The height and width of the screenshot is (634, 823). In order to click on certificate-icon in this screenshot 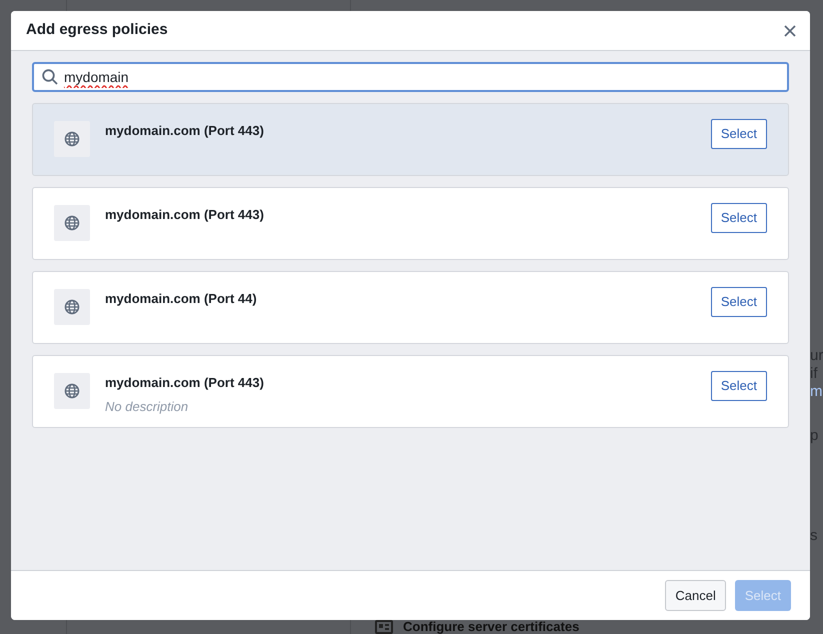, I will do `click(384, 627)`.